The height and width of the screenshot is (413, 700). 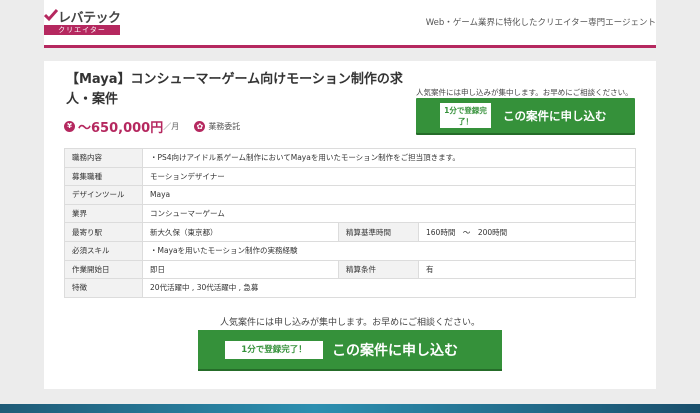 I want to click on gear-icon: ✿, so click(x=200, y=126).